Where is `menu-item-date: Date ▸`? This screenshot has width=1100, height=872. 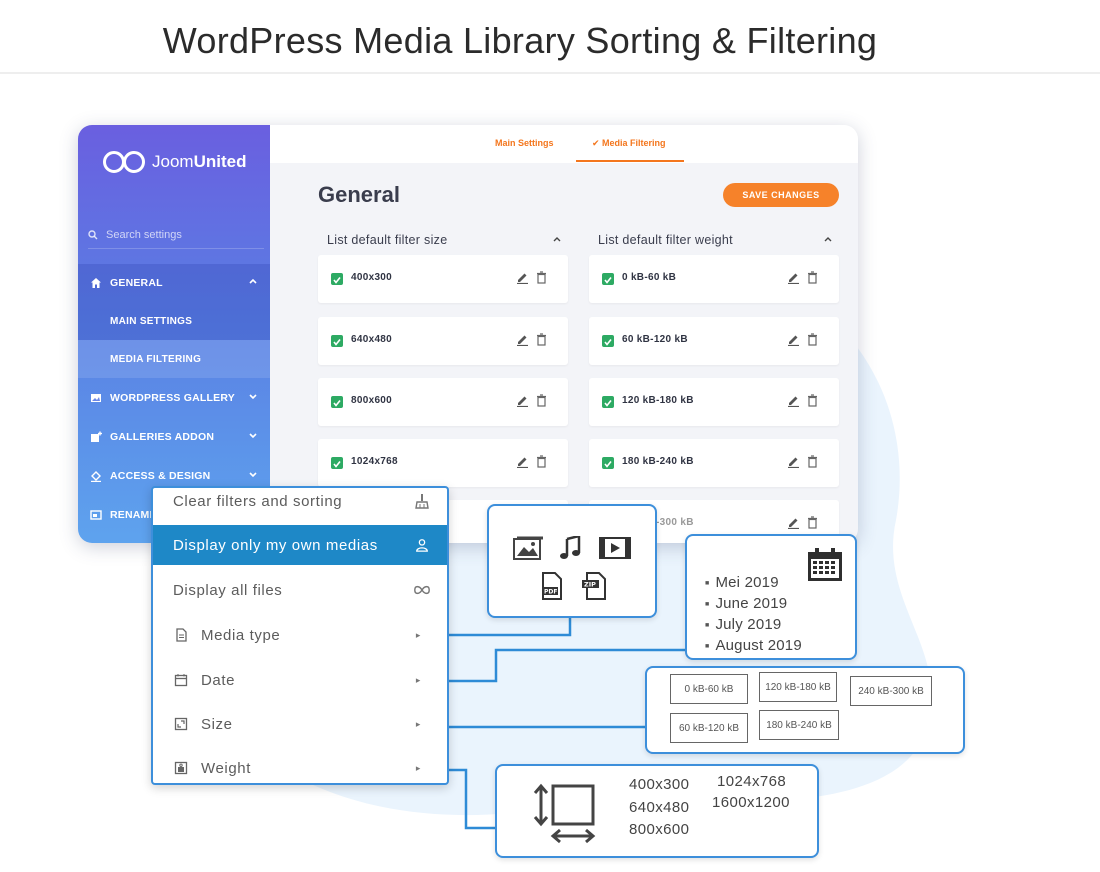
menu-item-date: Date ▸ is located at coordinates (300, 680).